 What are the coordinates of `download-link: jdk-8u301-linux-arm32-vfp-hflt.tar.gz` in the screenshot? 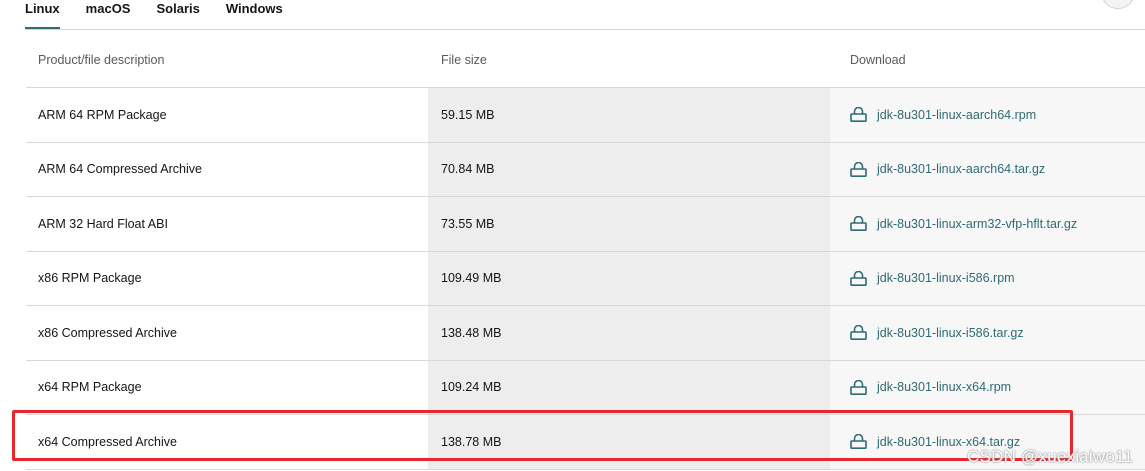 It's located at (964, 224).